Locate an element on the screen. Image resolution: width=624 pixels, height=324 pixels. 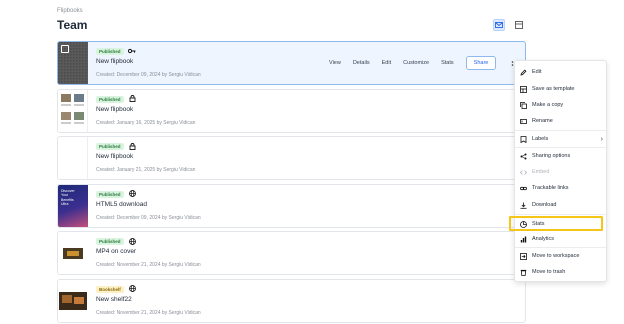
flipbook-thumbnail: Discover Your Benefits Ultra is located at coordinates (73, 205).